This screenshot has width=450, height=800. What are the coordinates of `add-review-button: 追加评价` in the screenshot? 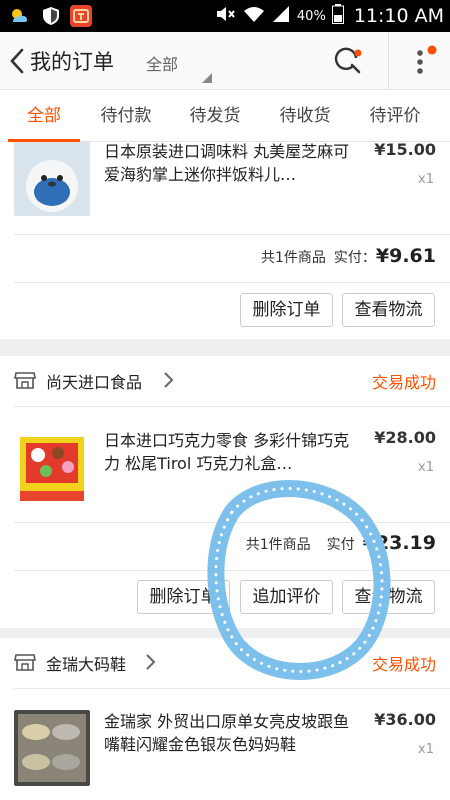 It's located at (286, 597).